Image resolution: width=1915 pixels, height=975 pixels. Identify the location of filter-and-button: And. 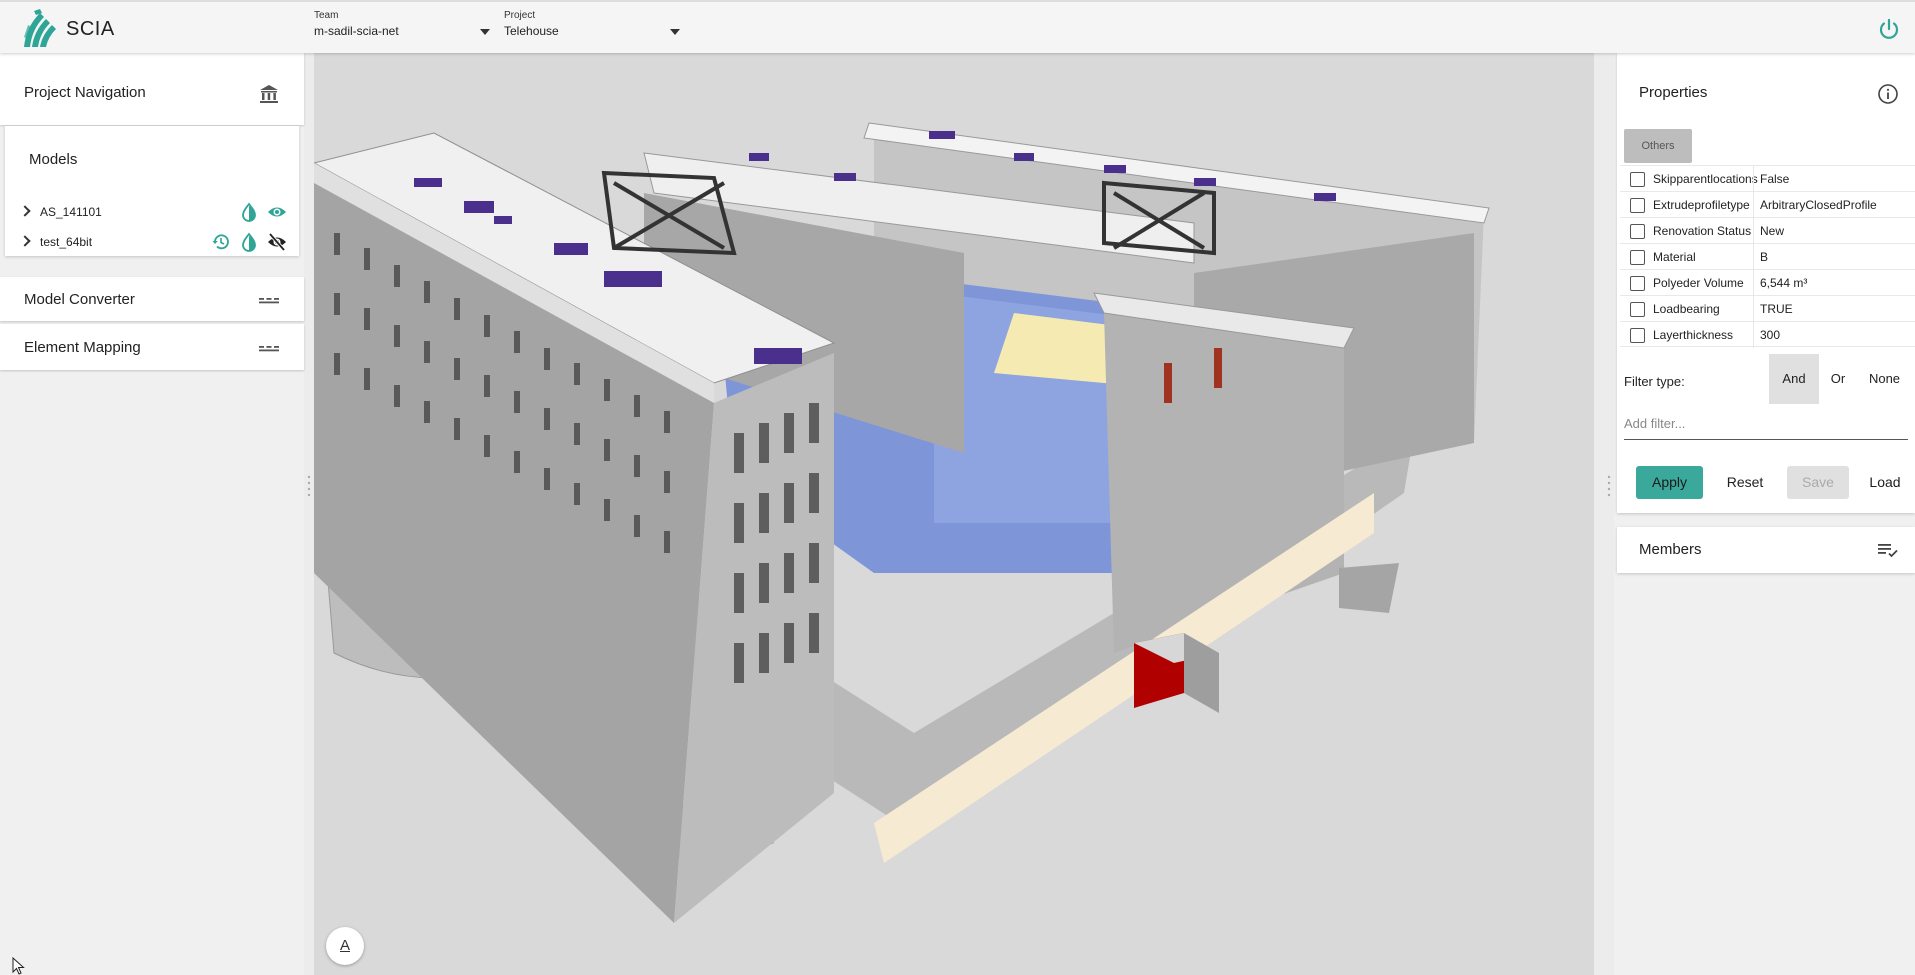
(1794, 379).